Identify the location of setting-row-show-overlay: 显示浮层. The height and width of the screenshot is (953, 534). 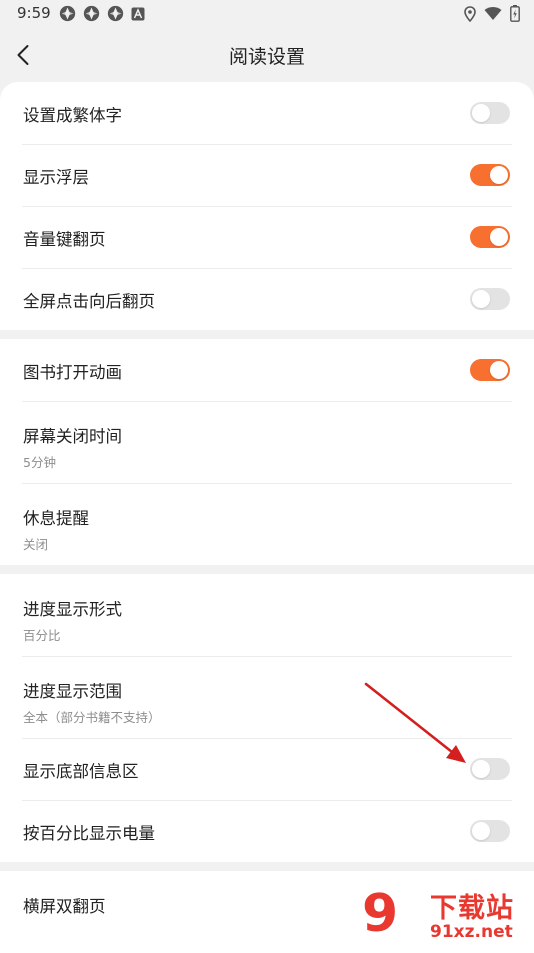
(267, 175).